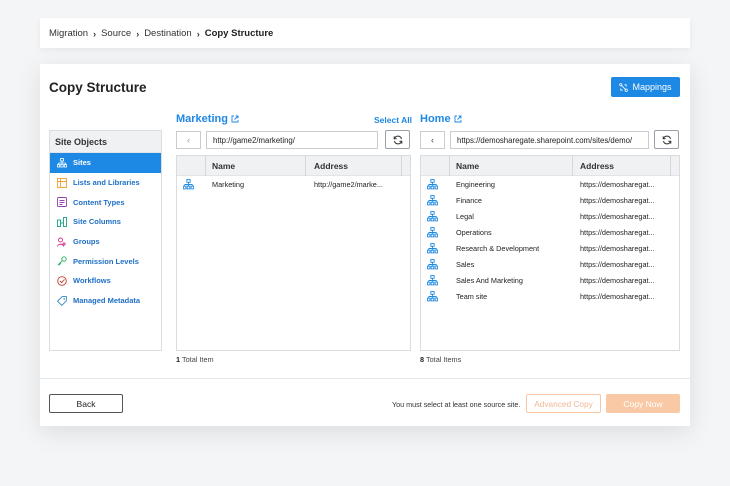  I want to click on destination-total: 8 Total Items, so click(440, 359).